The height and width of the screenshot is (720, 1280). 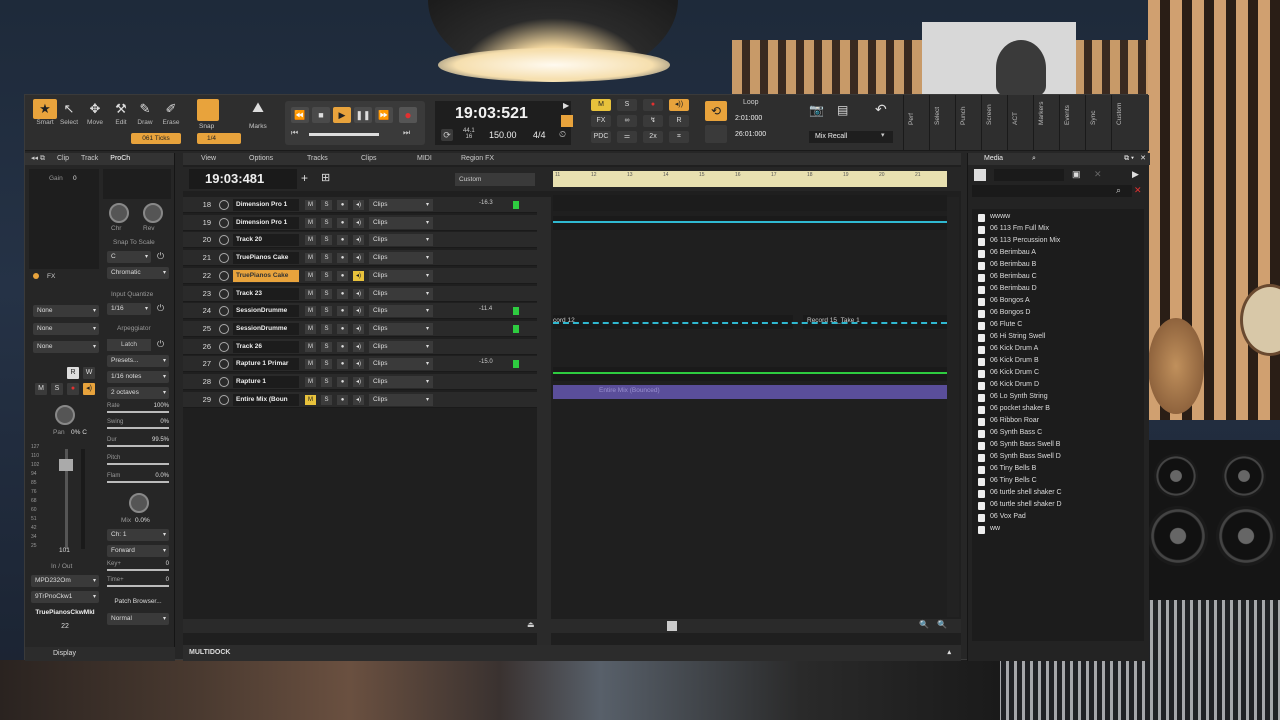 I want to click on track-row: 29 Entire Mix (Boun M S ● ◂) Clips, so click(x=360, y=399).